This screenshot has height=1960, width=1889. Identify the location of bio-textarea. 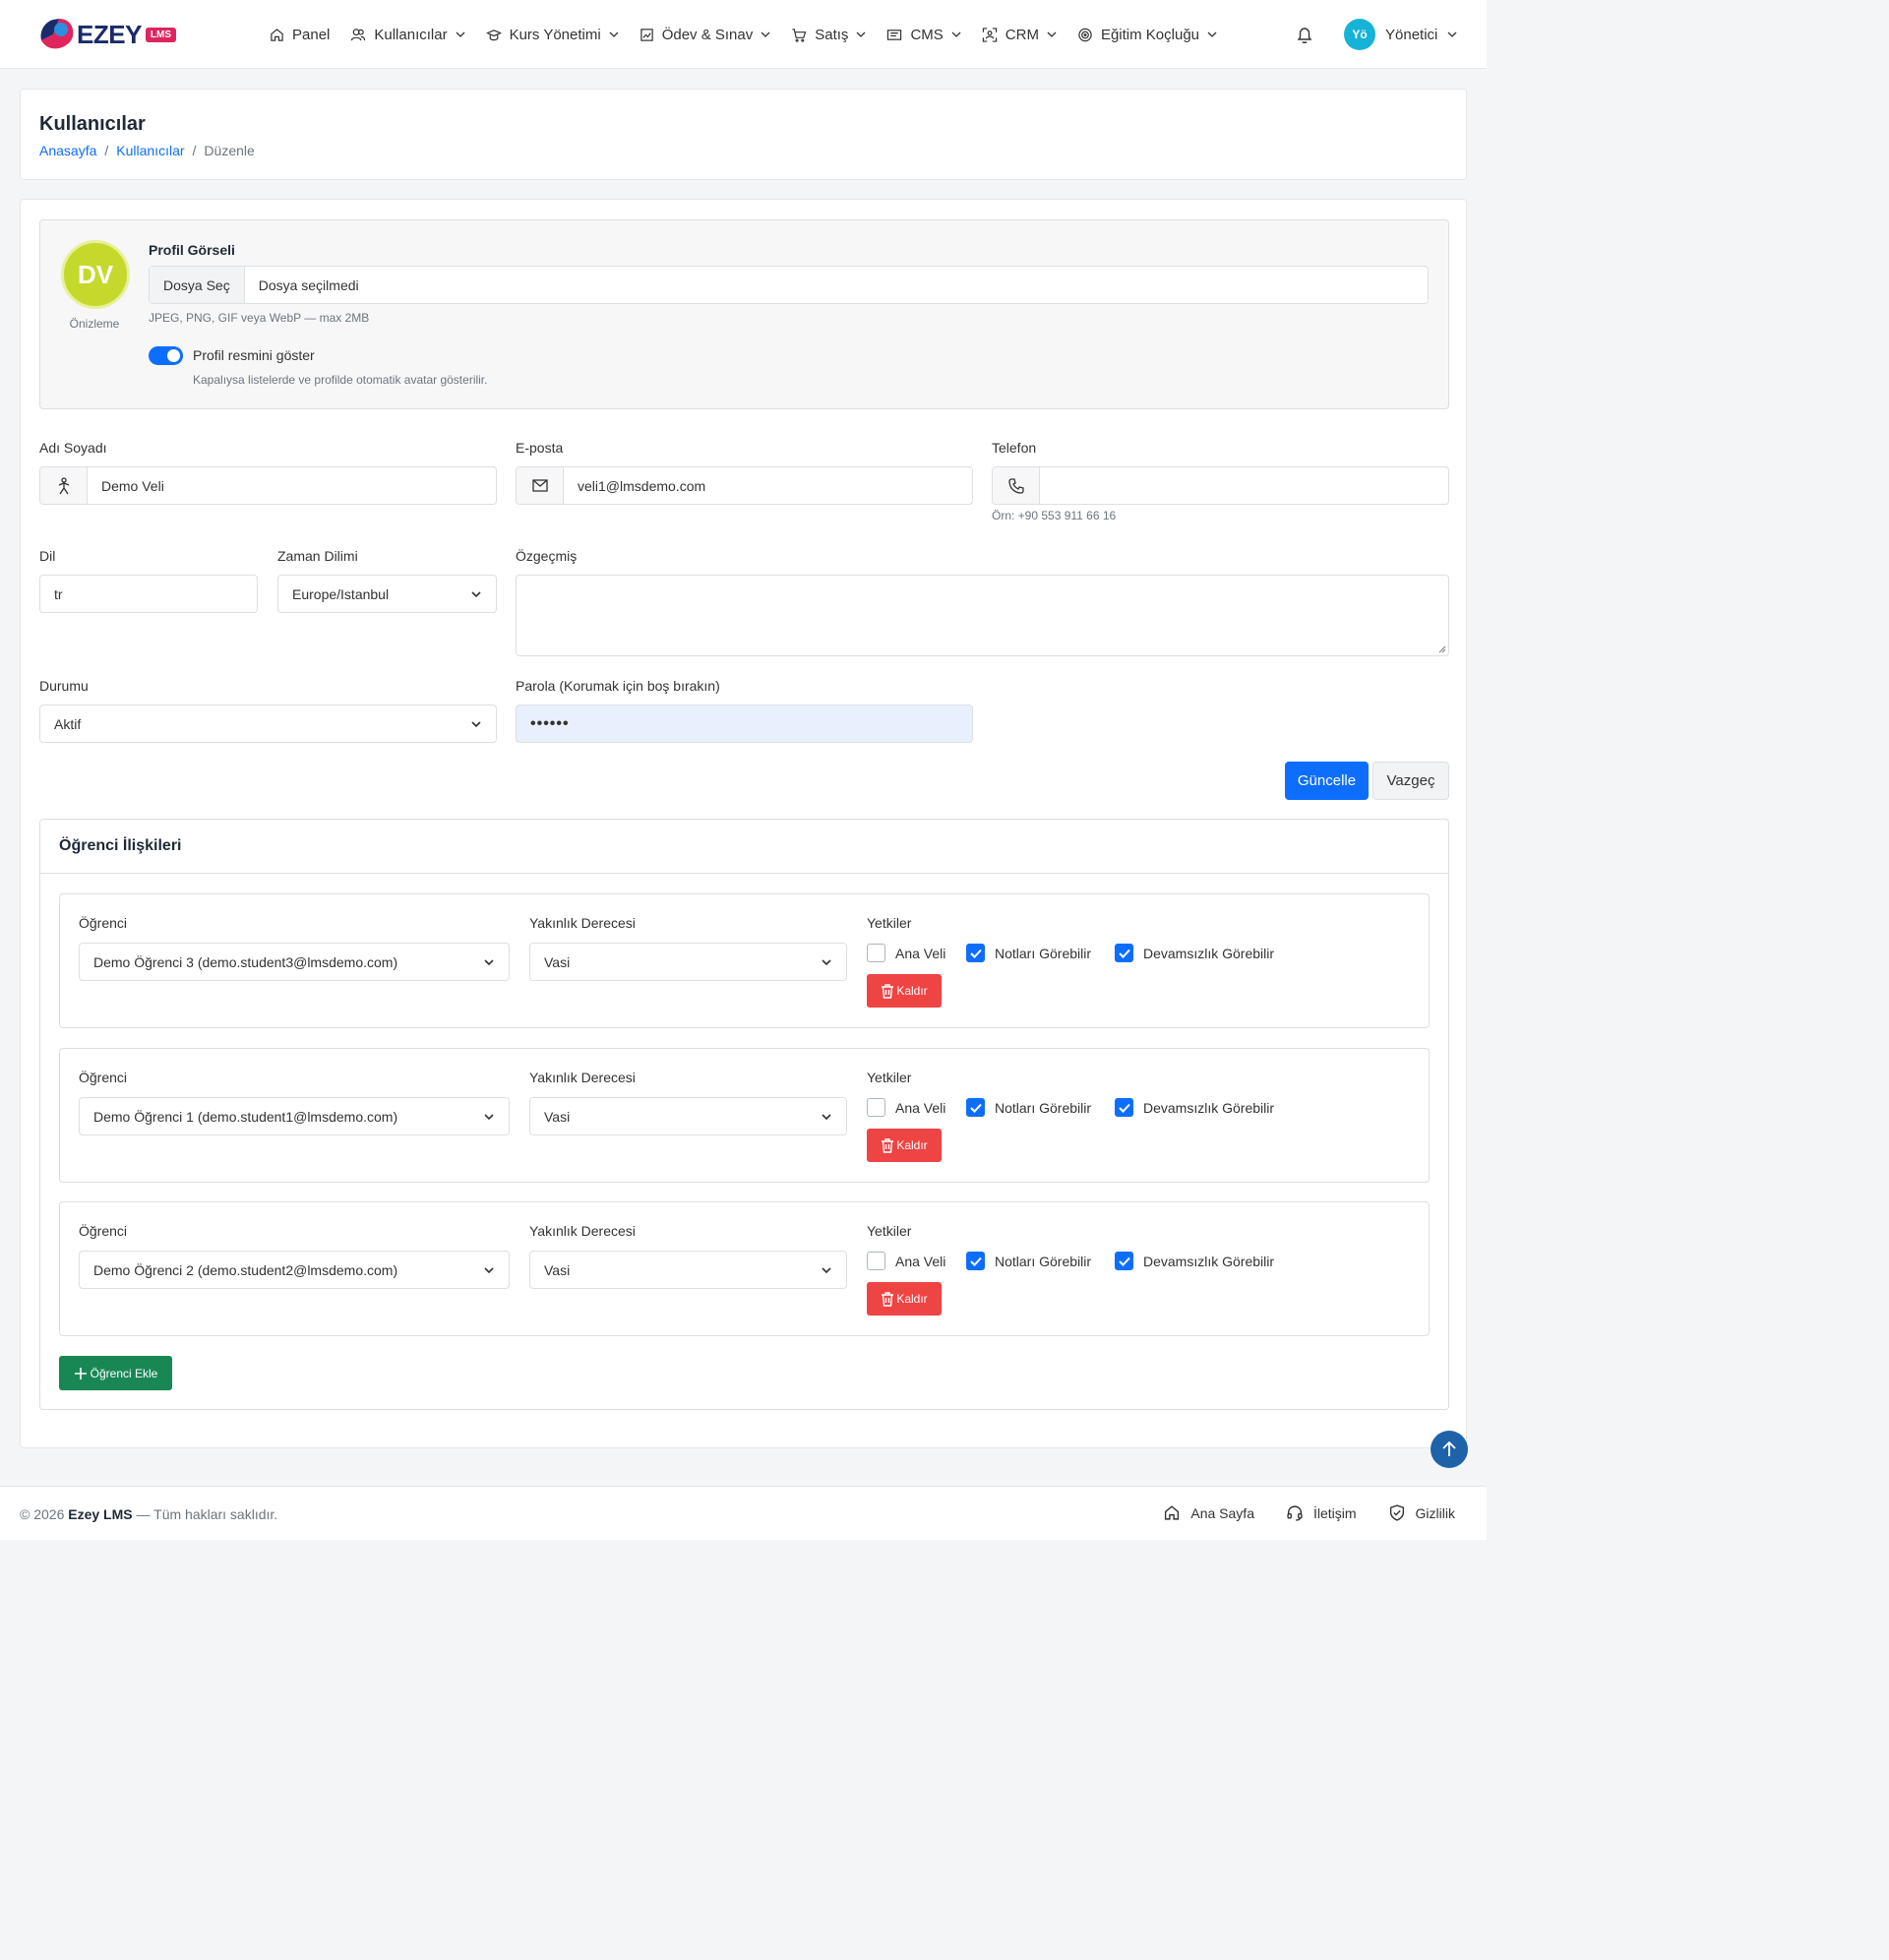
(982, 615).